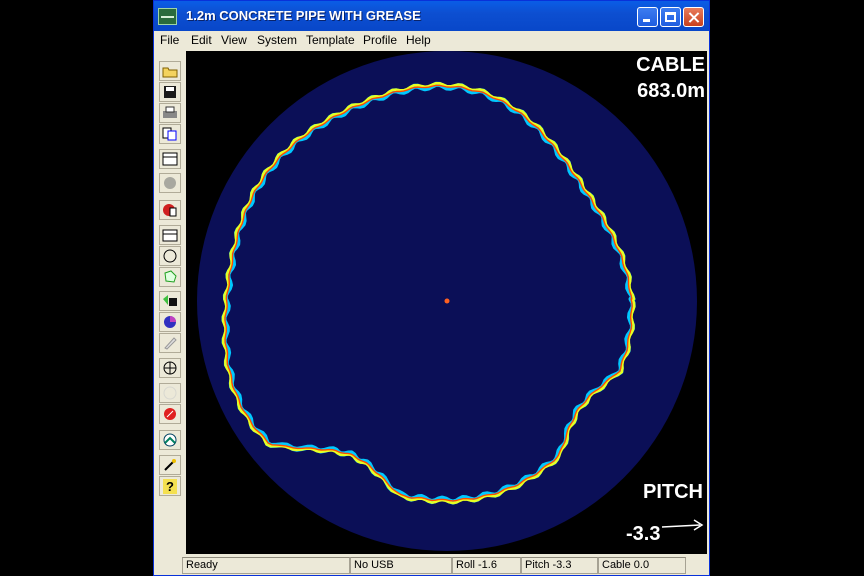 Image resolution: width=864 pixels, height=576 pixels. What do you see at coordinates (673, 492) in the screenshot?
I see `pitch-label: PITCH` at bounding box center [673, 492].